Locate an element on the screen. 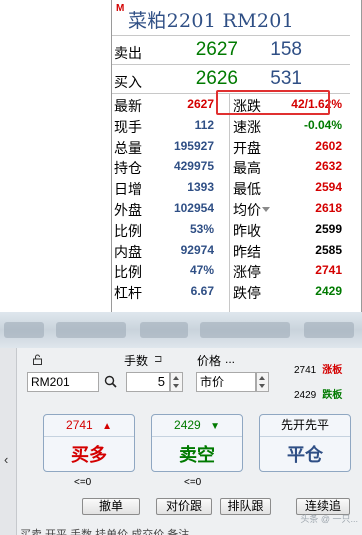 Image resolution: width=362 pixels, height=535 pixels. quote-value: 429975 is located at coordinates (193, 166).